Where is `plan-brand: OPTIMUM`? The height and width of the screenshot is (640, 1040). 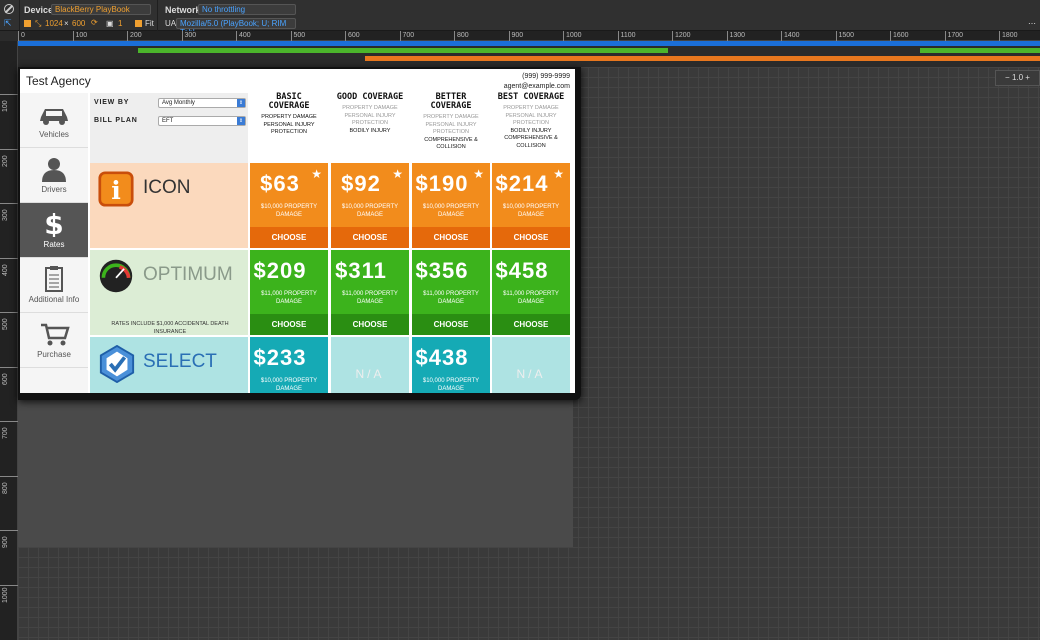
plan-brand: OPTIMUM is located at coordinates (173, 275).